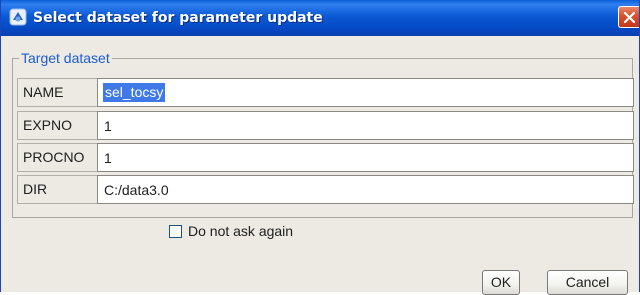  What do you see at coordinates (18, 17) in the screenshot?
I see `app-icon` at bounding box center [18, 17].